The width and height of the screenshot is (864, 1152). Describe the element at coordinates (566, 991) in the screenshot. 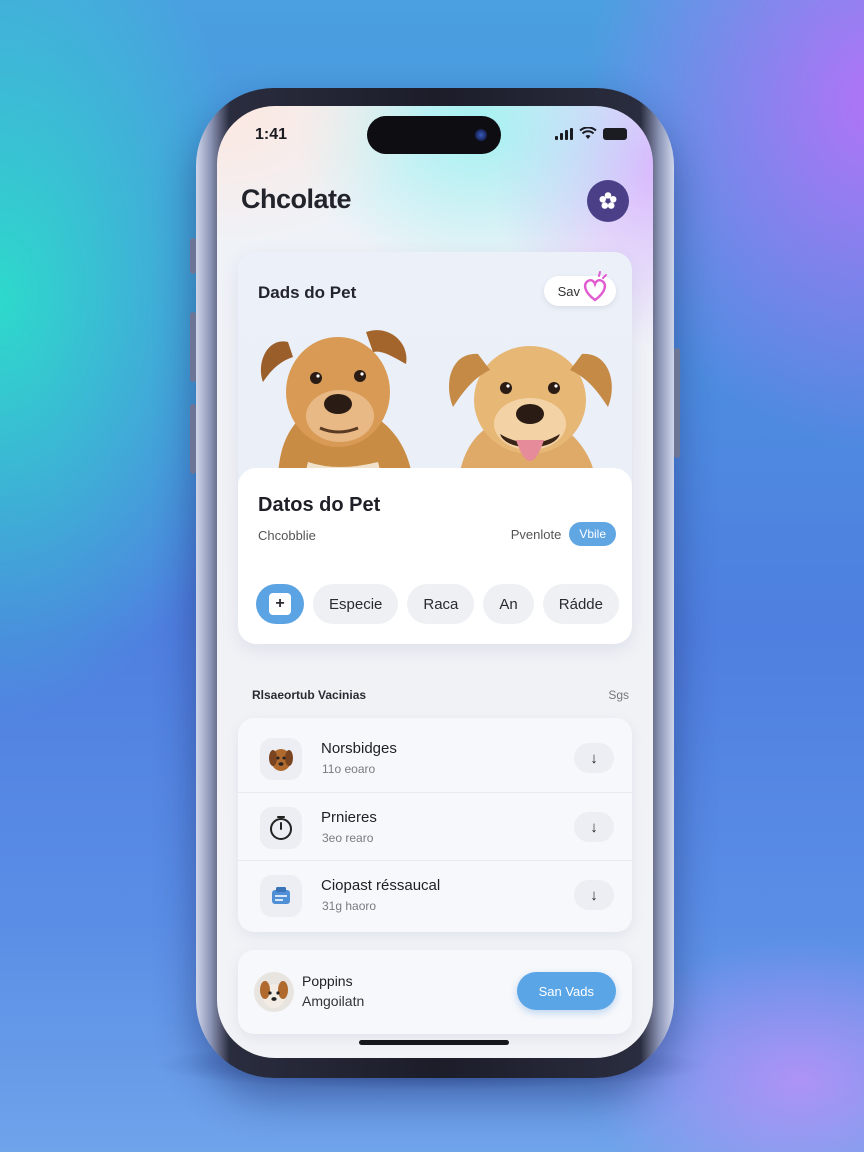

I see `save-primary-button: San Vads` at that location.